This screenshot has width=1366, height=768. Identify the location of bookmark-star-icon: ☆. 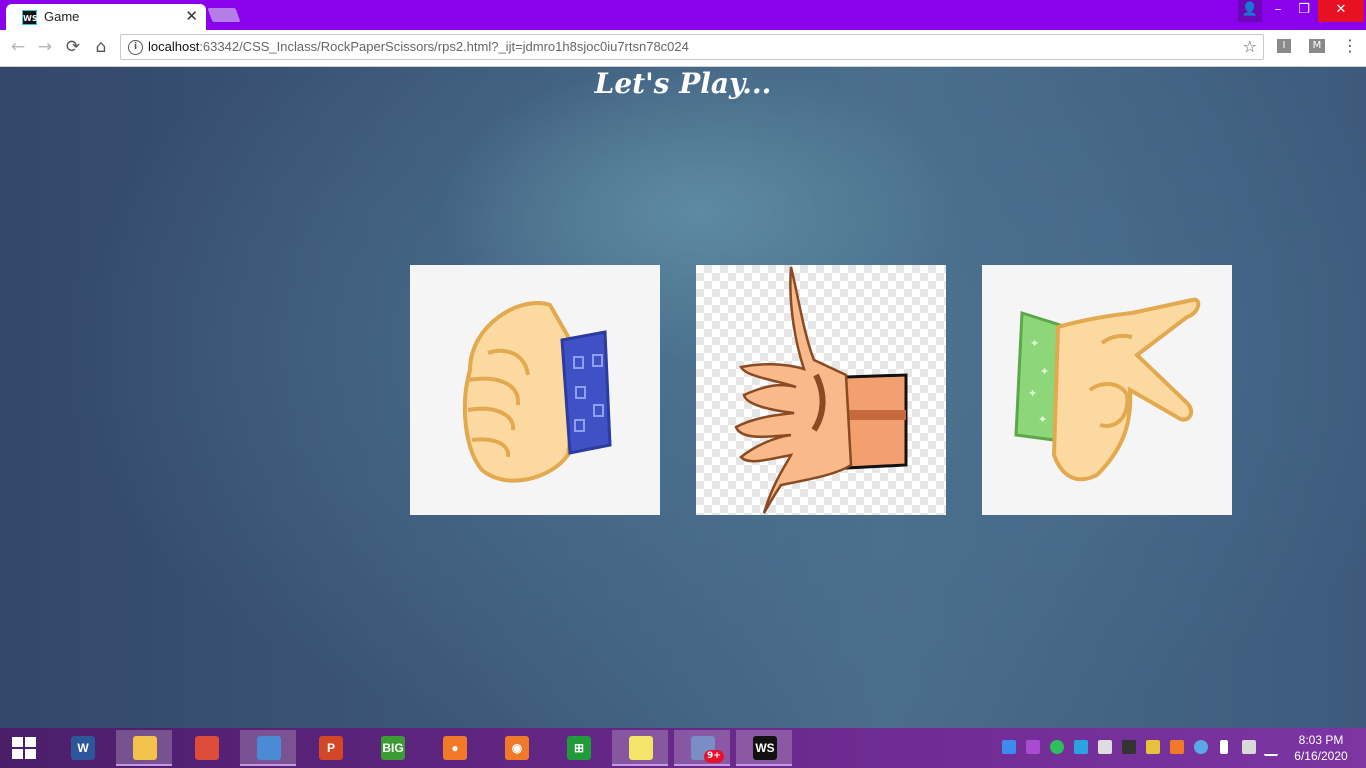
(1250, 46).